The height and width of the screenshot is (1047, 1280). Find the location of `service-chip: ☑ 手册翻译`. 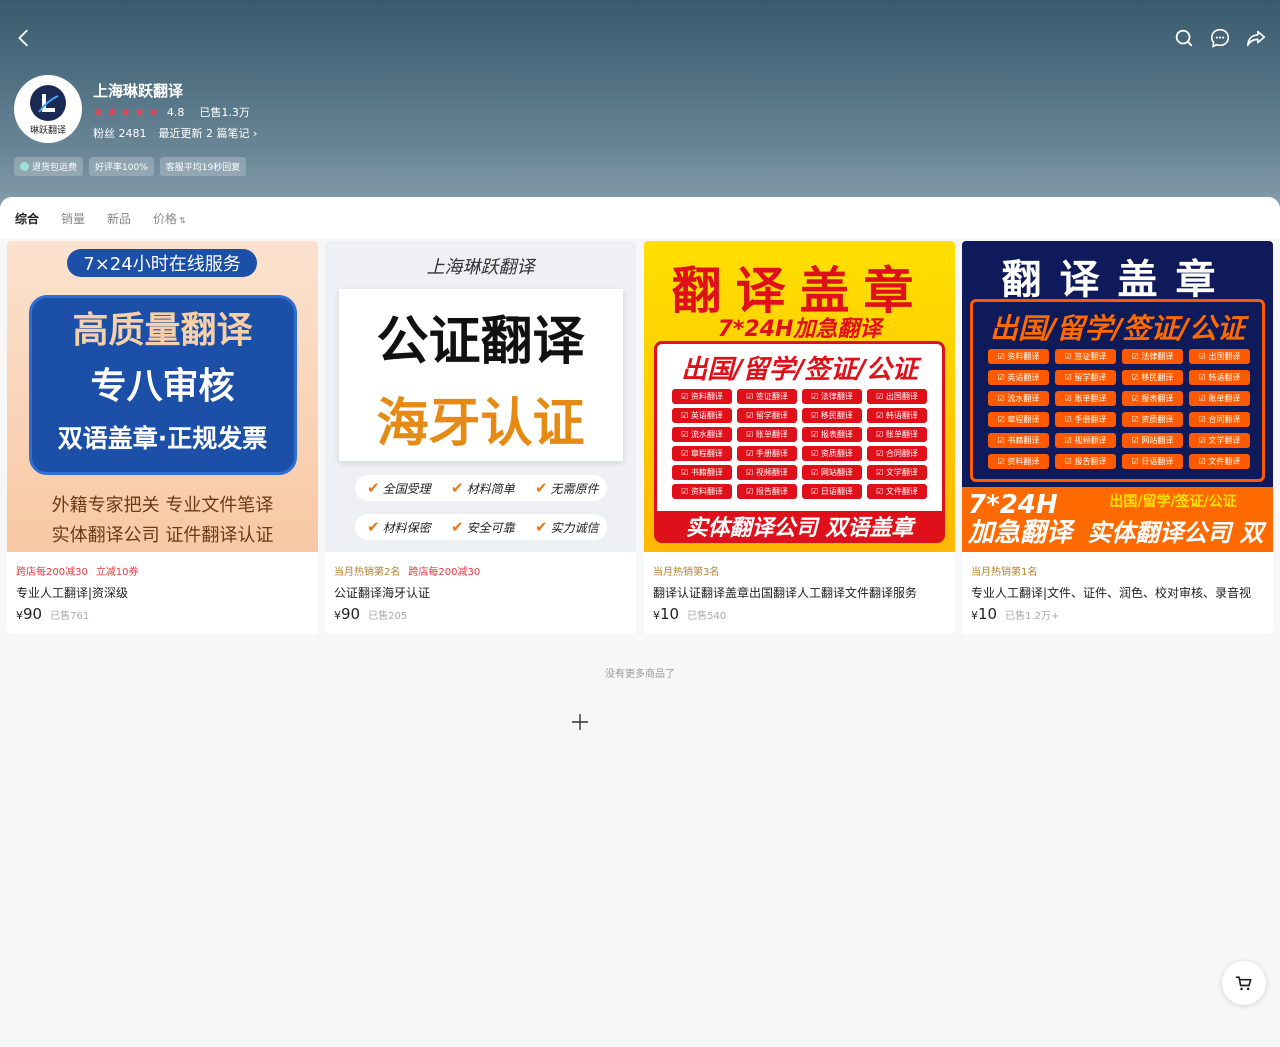

service-chip: ☑ 手册翻译 is located at coordinates (767, 453).